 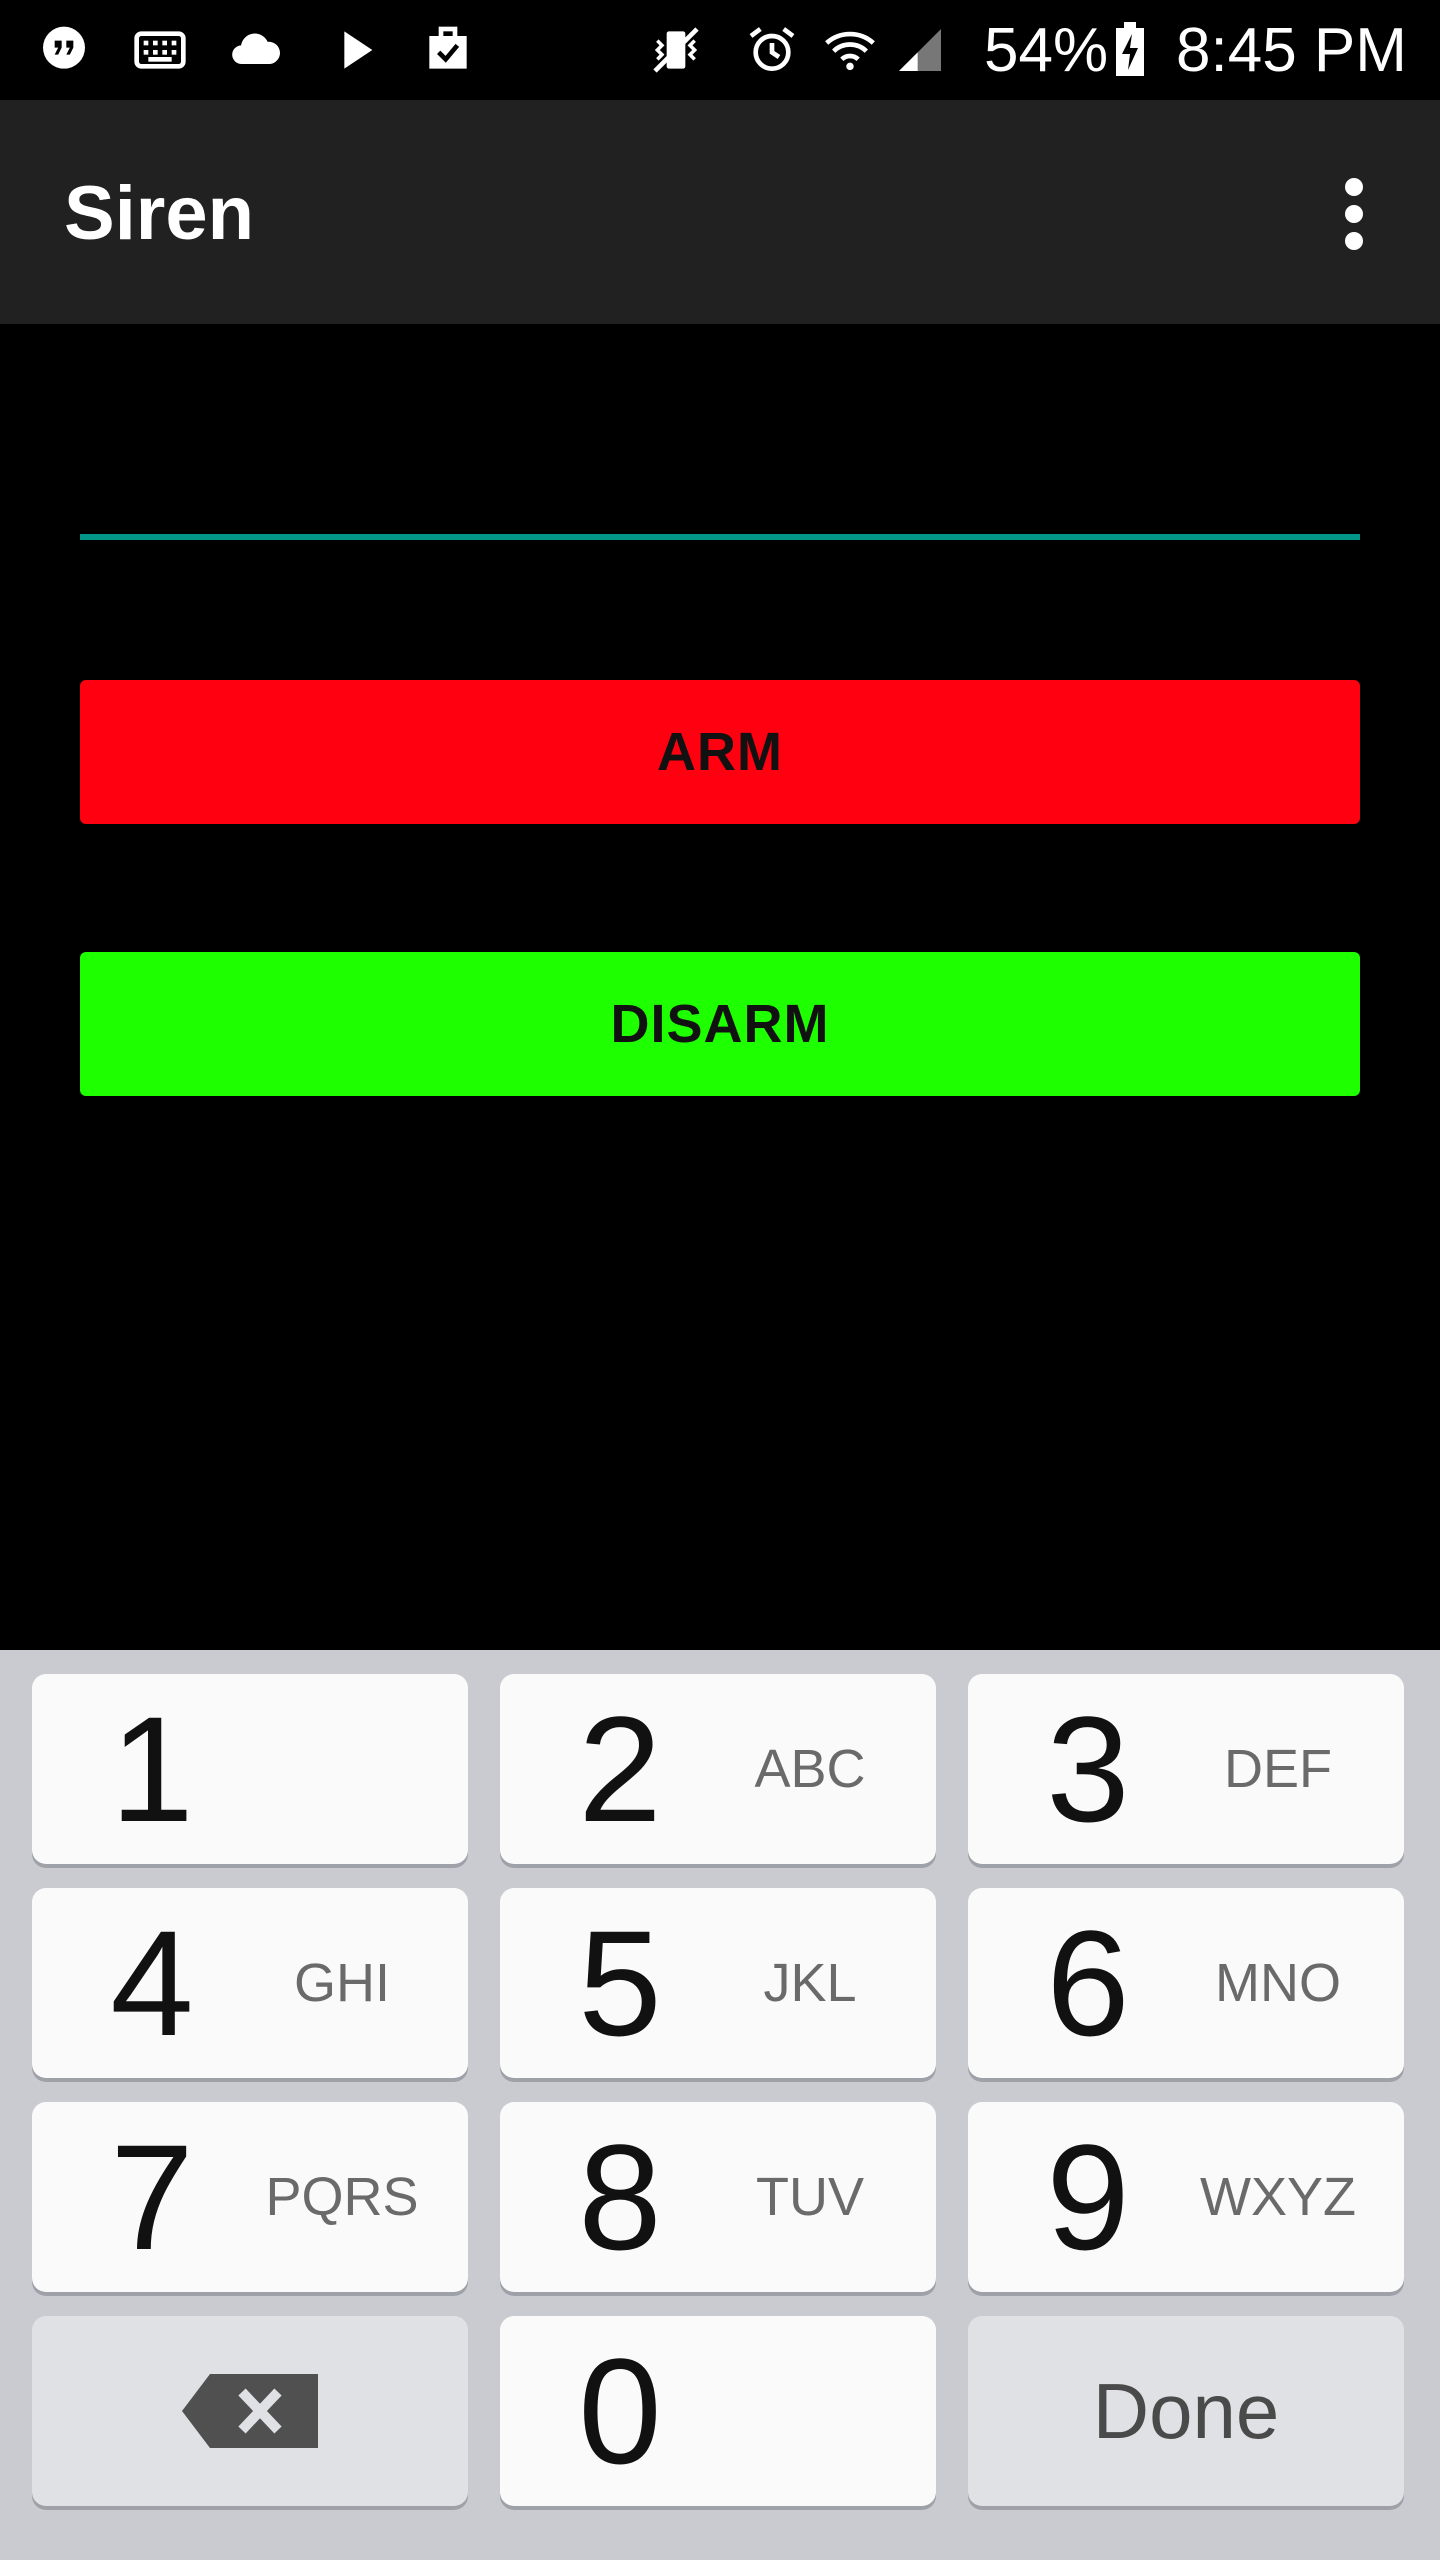 What do you see at coordinates (1046, 50) in the screenshot?
I see `battery-percent: 54%` at bounding box center [1046, 50].